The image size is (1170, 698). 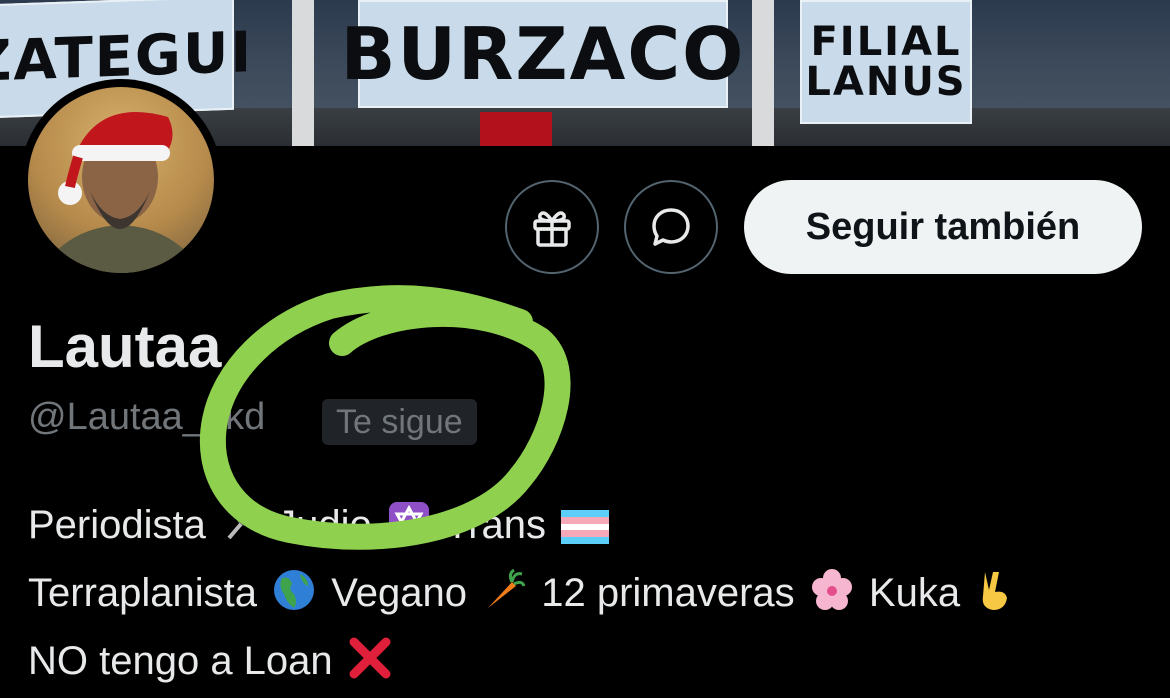 I want to click on bio-text: Trans, so click(x=496, y=525).